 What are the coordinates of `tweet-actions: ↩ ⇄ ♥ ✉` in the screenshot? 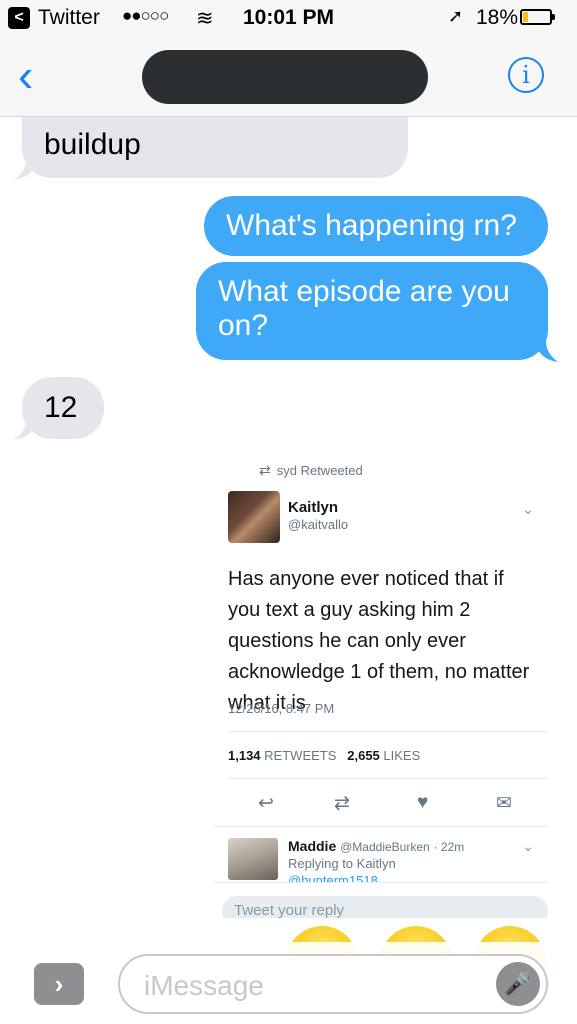 It's located at (381, 807).